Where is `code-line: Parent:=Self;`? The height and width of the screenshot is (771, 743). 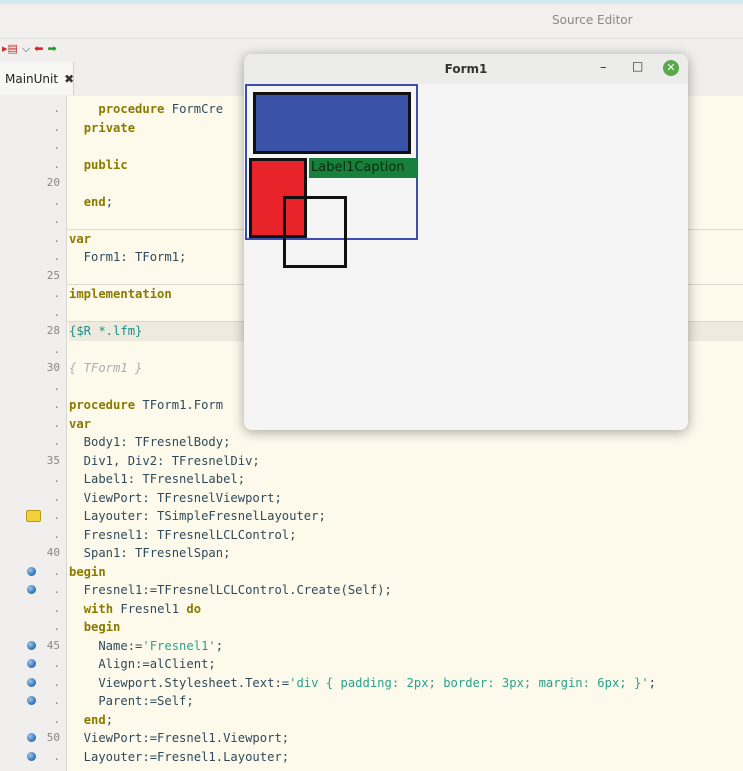 code-line: Parent:=Self; is located at coordinates (406, 701).